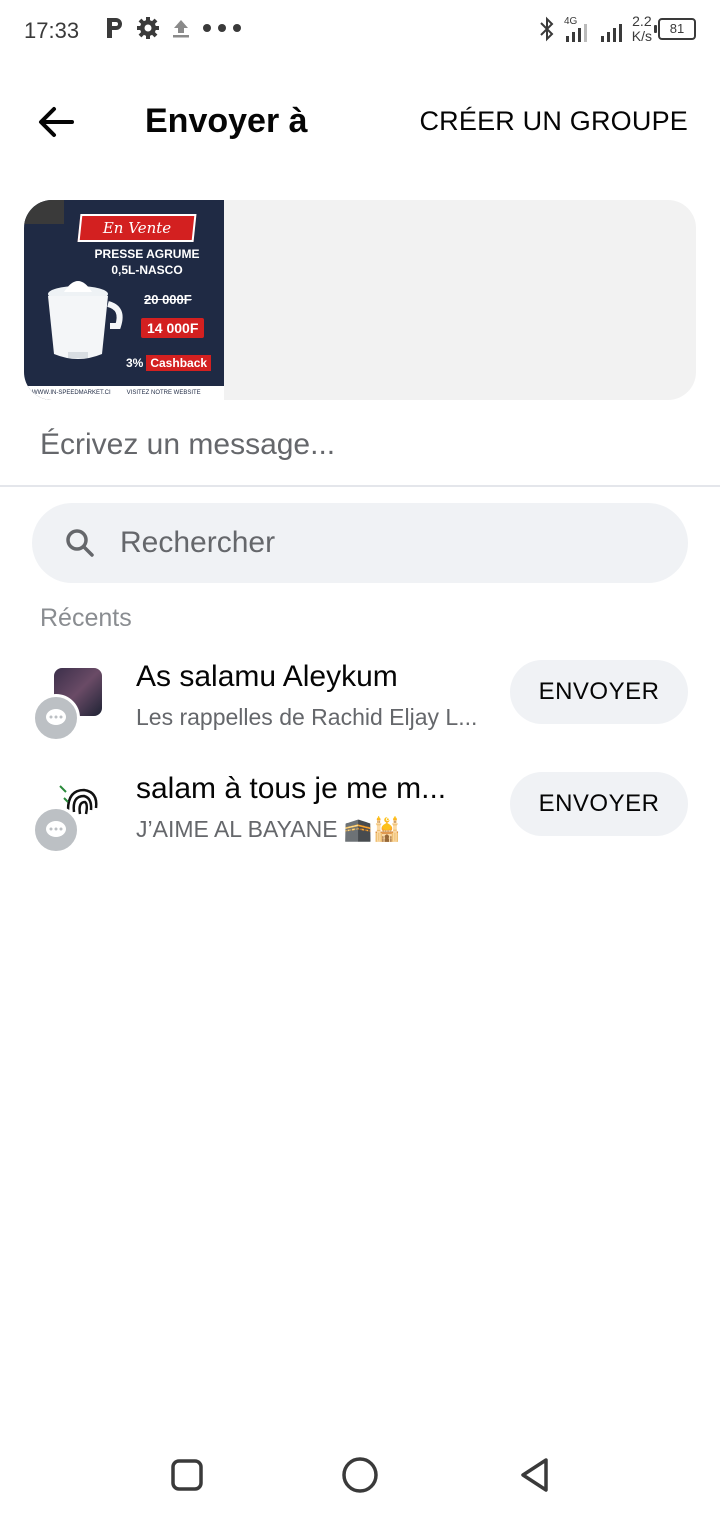 Image resolution: width=720 pixels, height=1520 pixels. What do you see at coordinates (80, 543) in the screenshot?
I see `search-icon` at bounding box center [80, 543].